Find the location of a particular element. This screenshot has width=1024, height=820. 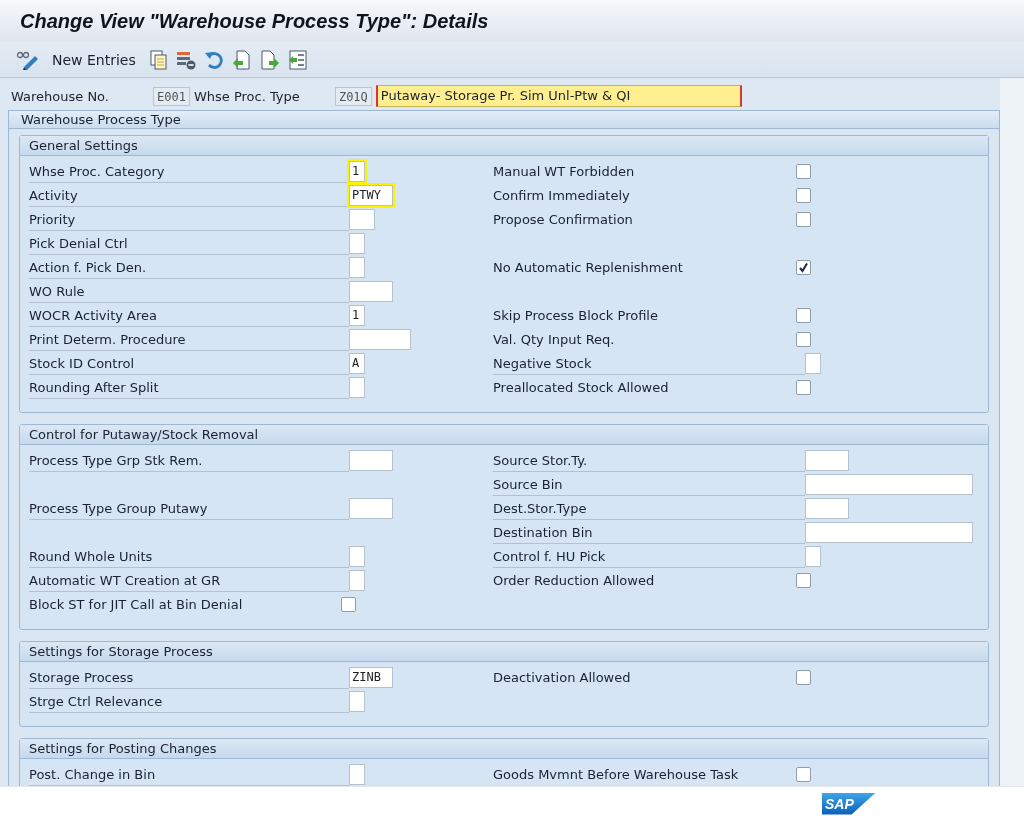

group-title: Control for Putaway/Stock Removal is located at coordinates (504, 435).